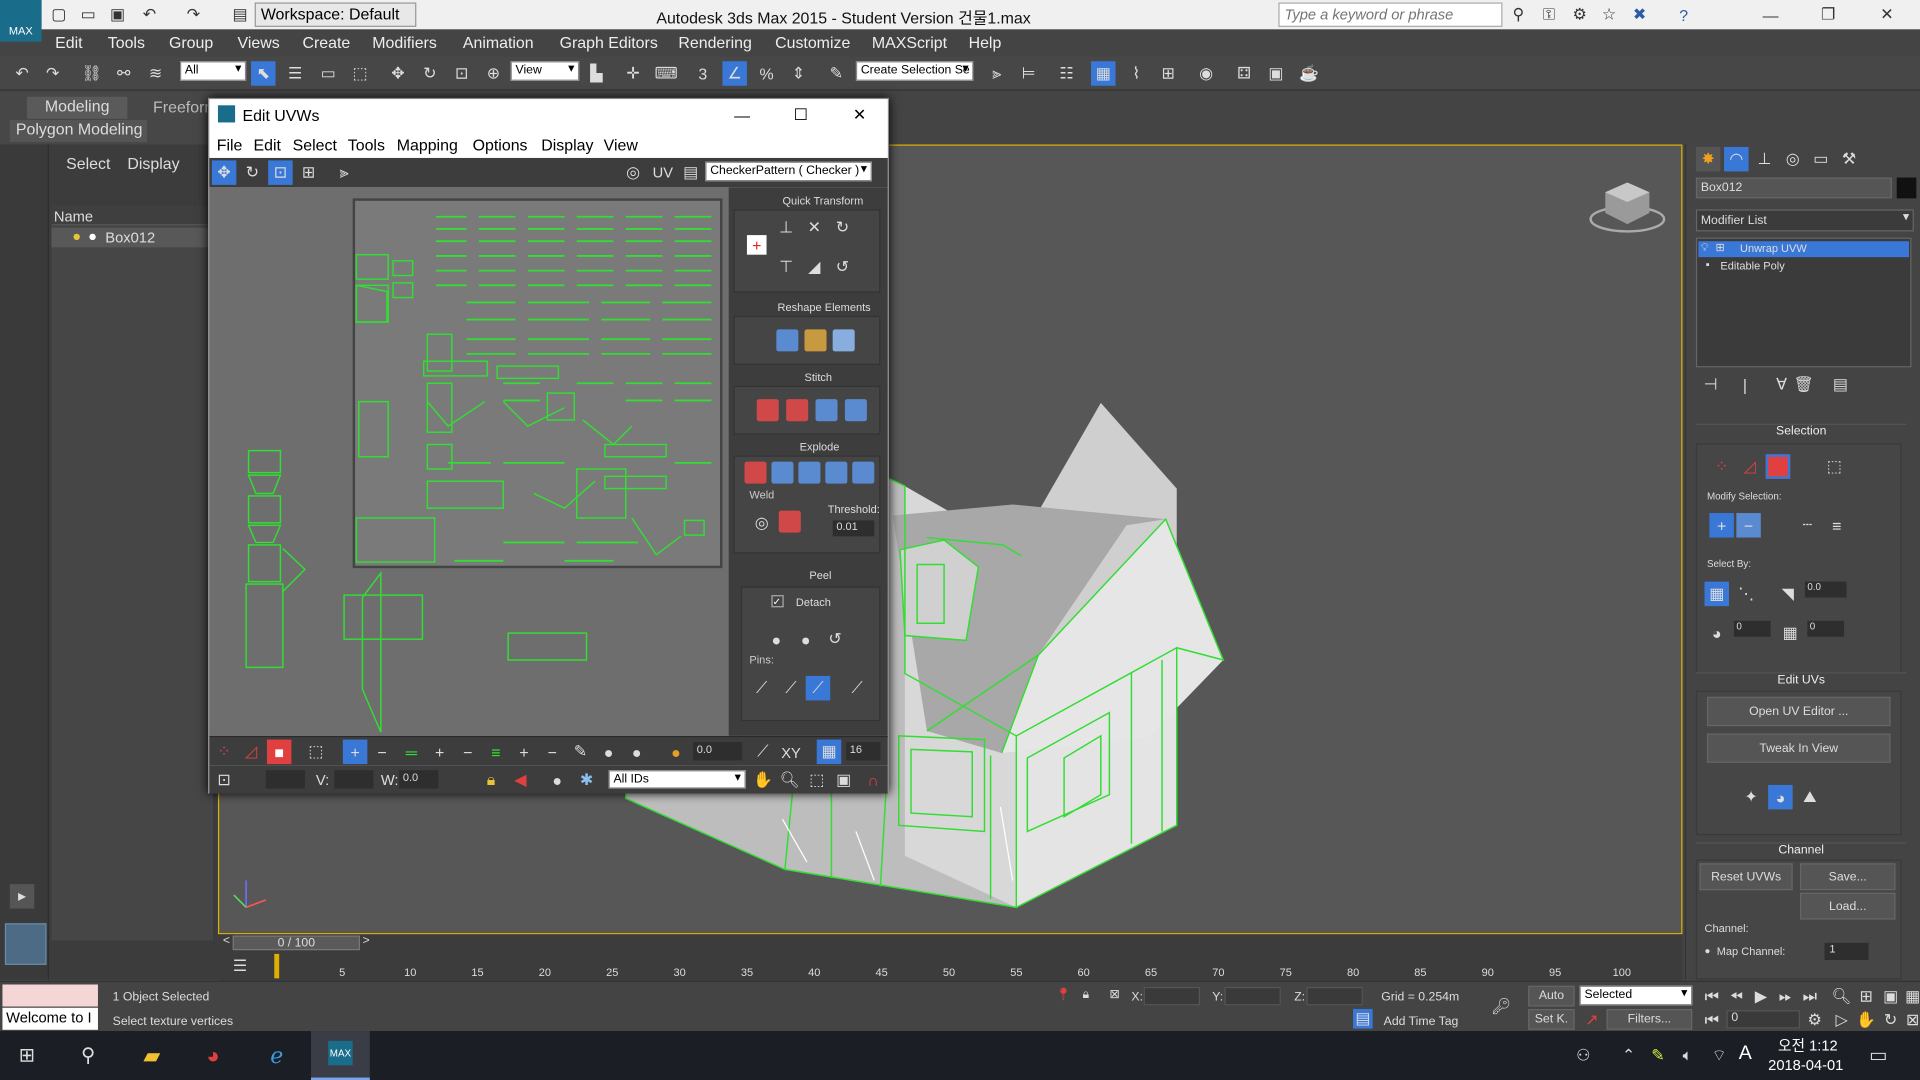 Image resolution: width=1920 pixels, height=1080 pixels. What do you see at coordinates (355, 752) in the screenshot?
I see `grow-selection-icon: +` at bounding box center [355, 752].